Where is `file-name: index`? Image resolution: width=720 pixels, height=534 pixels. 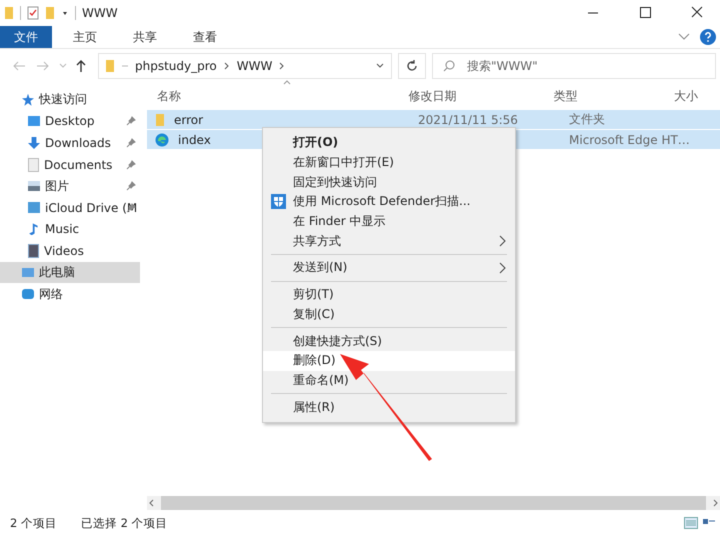
file-name: index is located at coordinates (194, 139).